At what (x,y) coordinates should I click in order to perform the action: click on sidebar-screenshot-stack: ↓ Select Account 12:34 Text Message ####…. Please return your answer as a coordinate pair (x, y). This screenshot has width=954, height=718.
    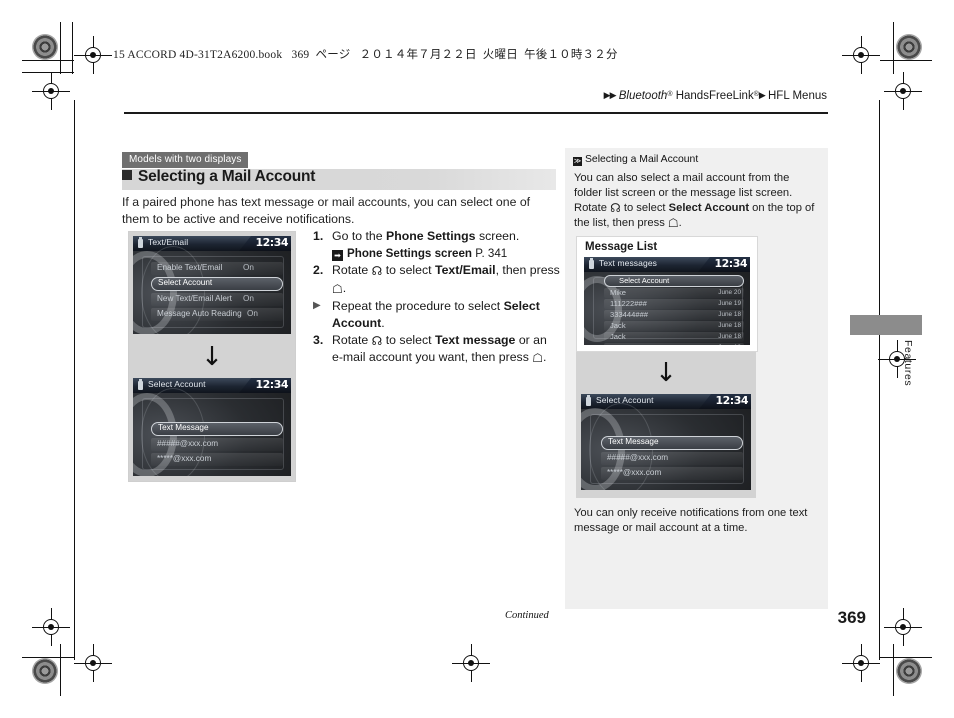
    Looking at the image, I should click on (666, 425).